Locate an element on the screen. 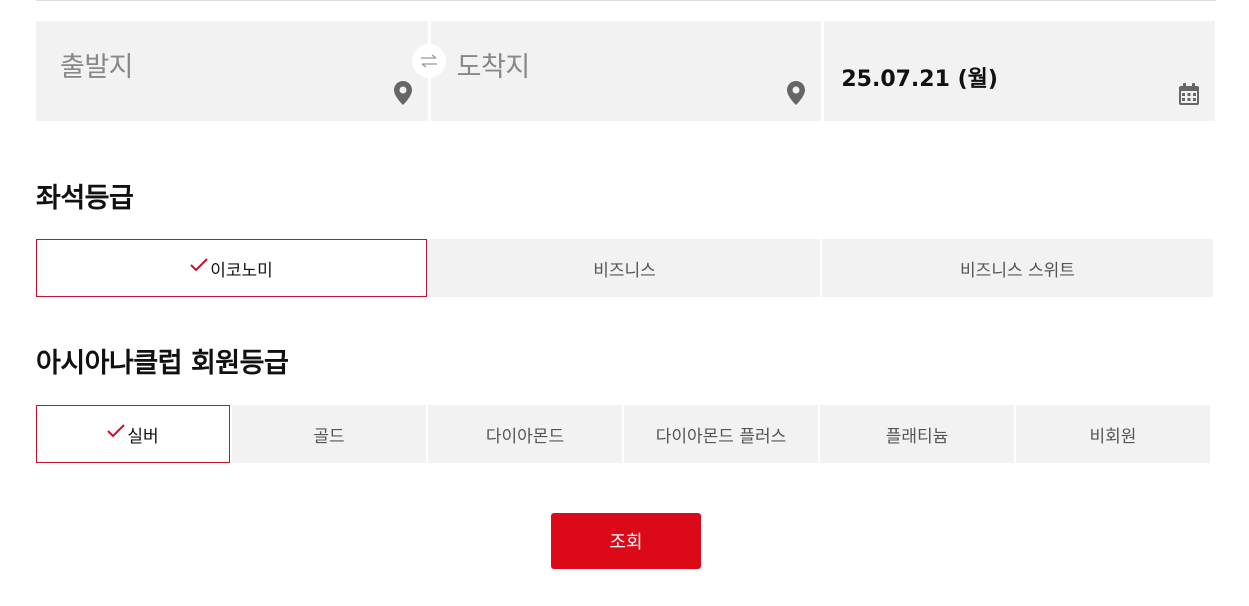  departure-field: 출발지 is located at coordinates (232, 71).